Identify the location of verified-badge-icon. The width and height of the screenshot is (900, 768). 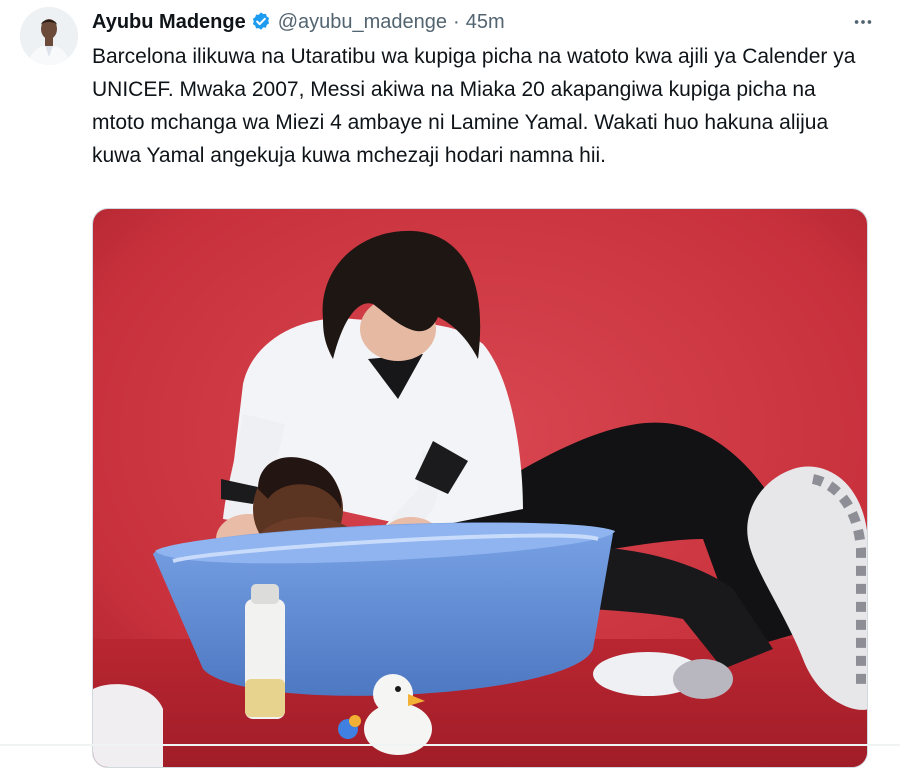
(261, 22).